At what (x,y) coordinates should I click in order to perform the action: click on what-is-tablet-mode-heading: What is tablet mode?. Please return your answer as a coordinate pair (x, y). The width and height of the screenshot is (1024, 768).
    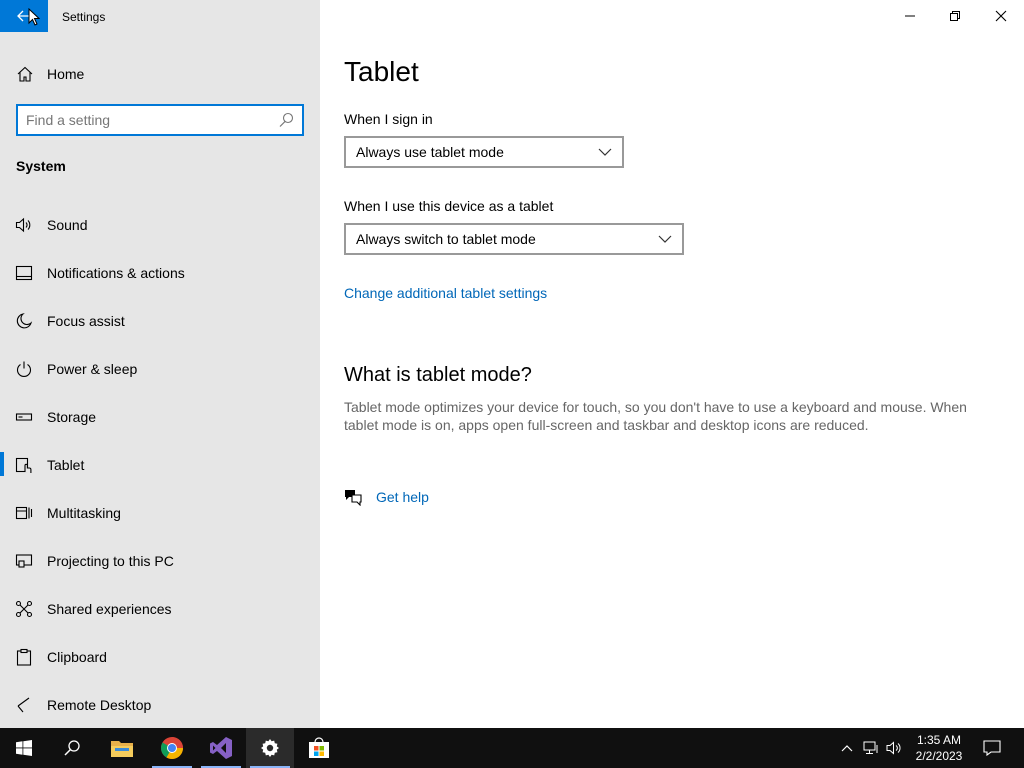
    Looking at the image, I should click on (438, 375).